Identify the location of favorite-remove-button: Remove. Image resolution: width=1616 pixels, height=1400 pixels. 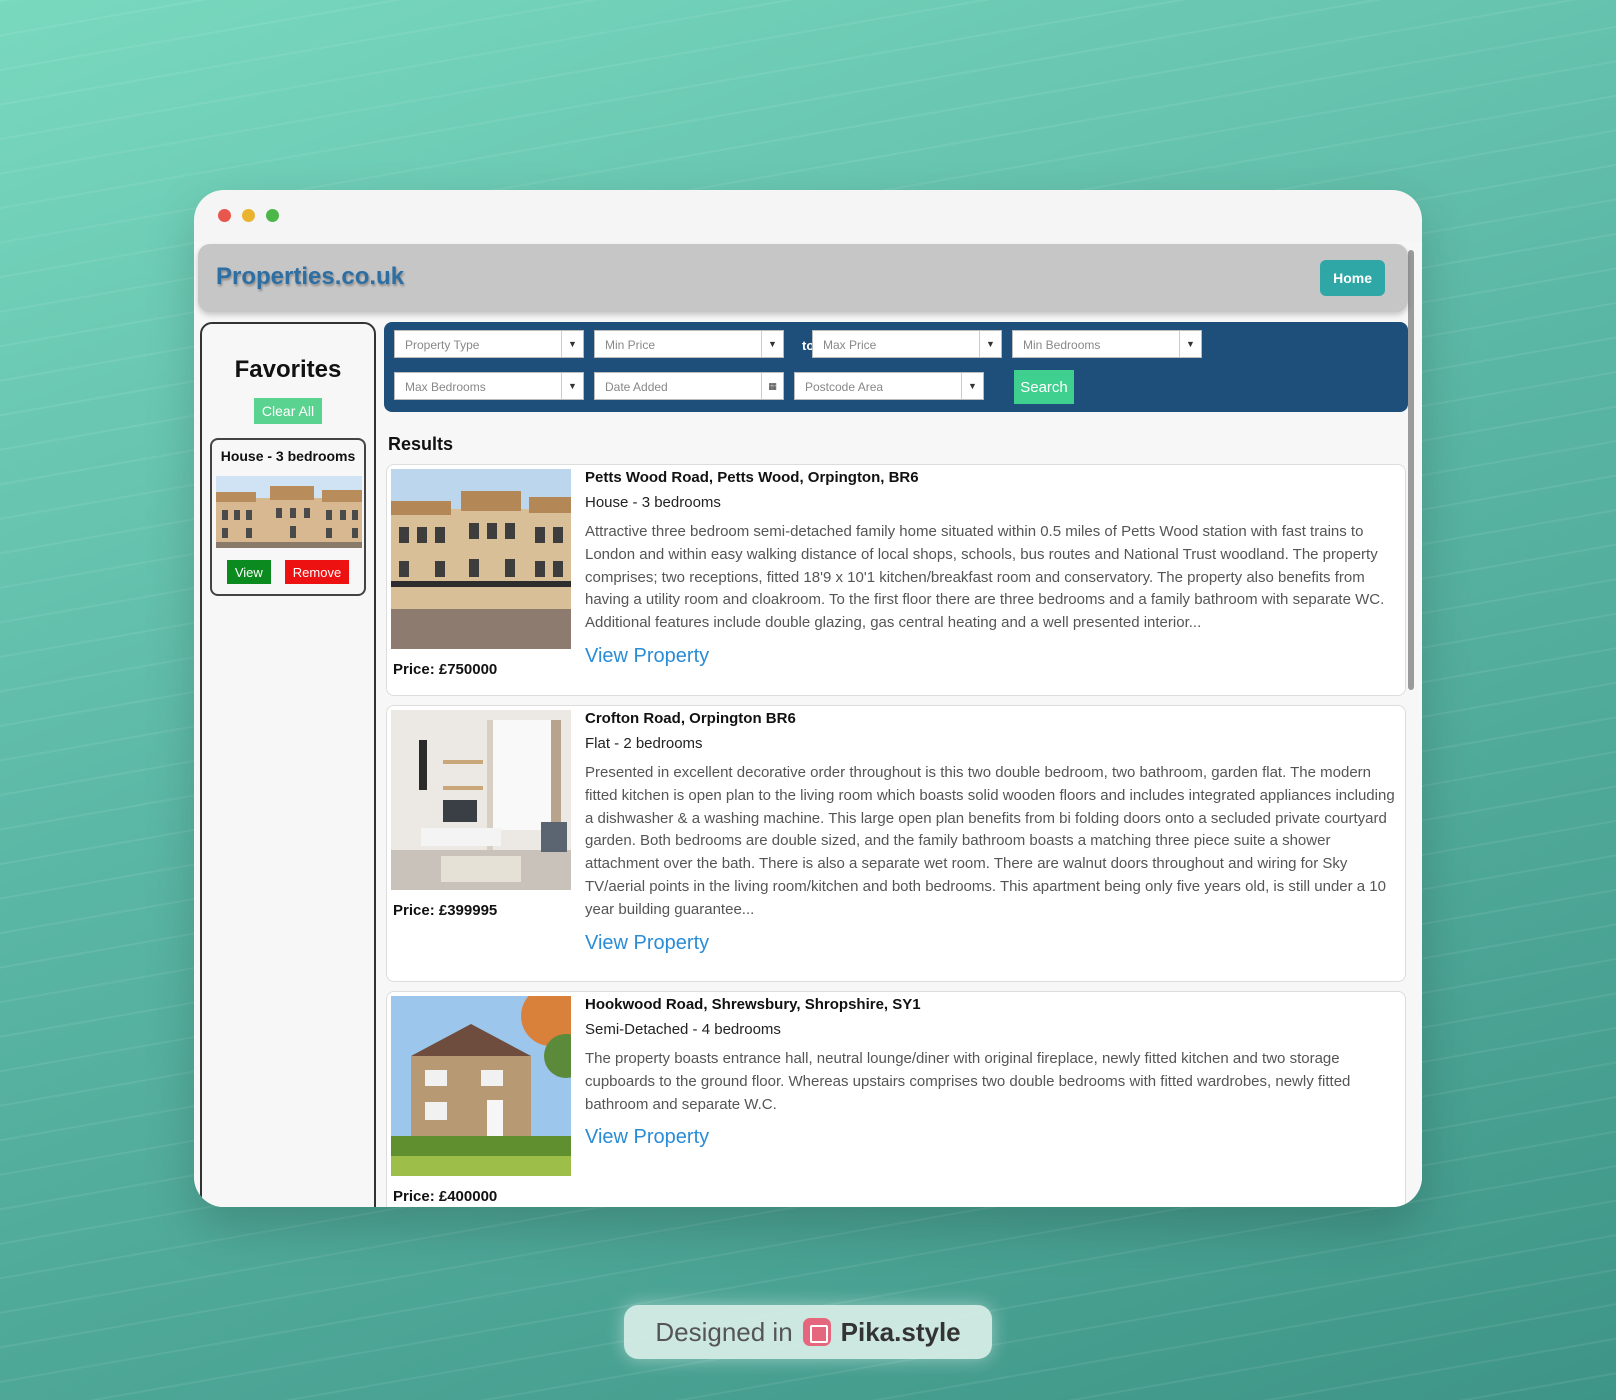
(317, 572).